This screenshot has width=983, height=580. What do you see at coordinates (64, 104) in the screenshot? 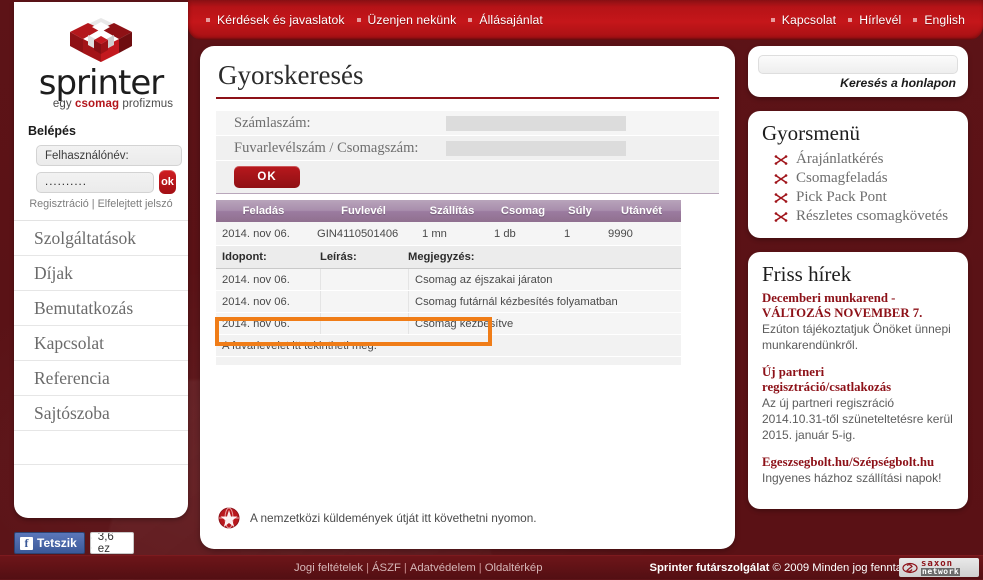
I see `tagline-pre: egy` at bounding box center [64, 104].